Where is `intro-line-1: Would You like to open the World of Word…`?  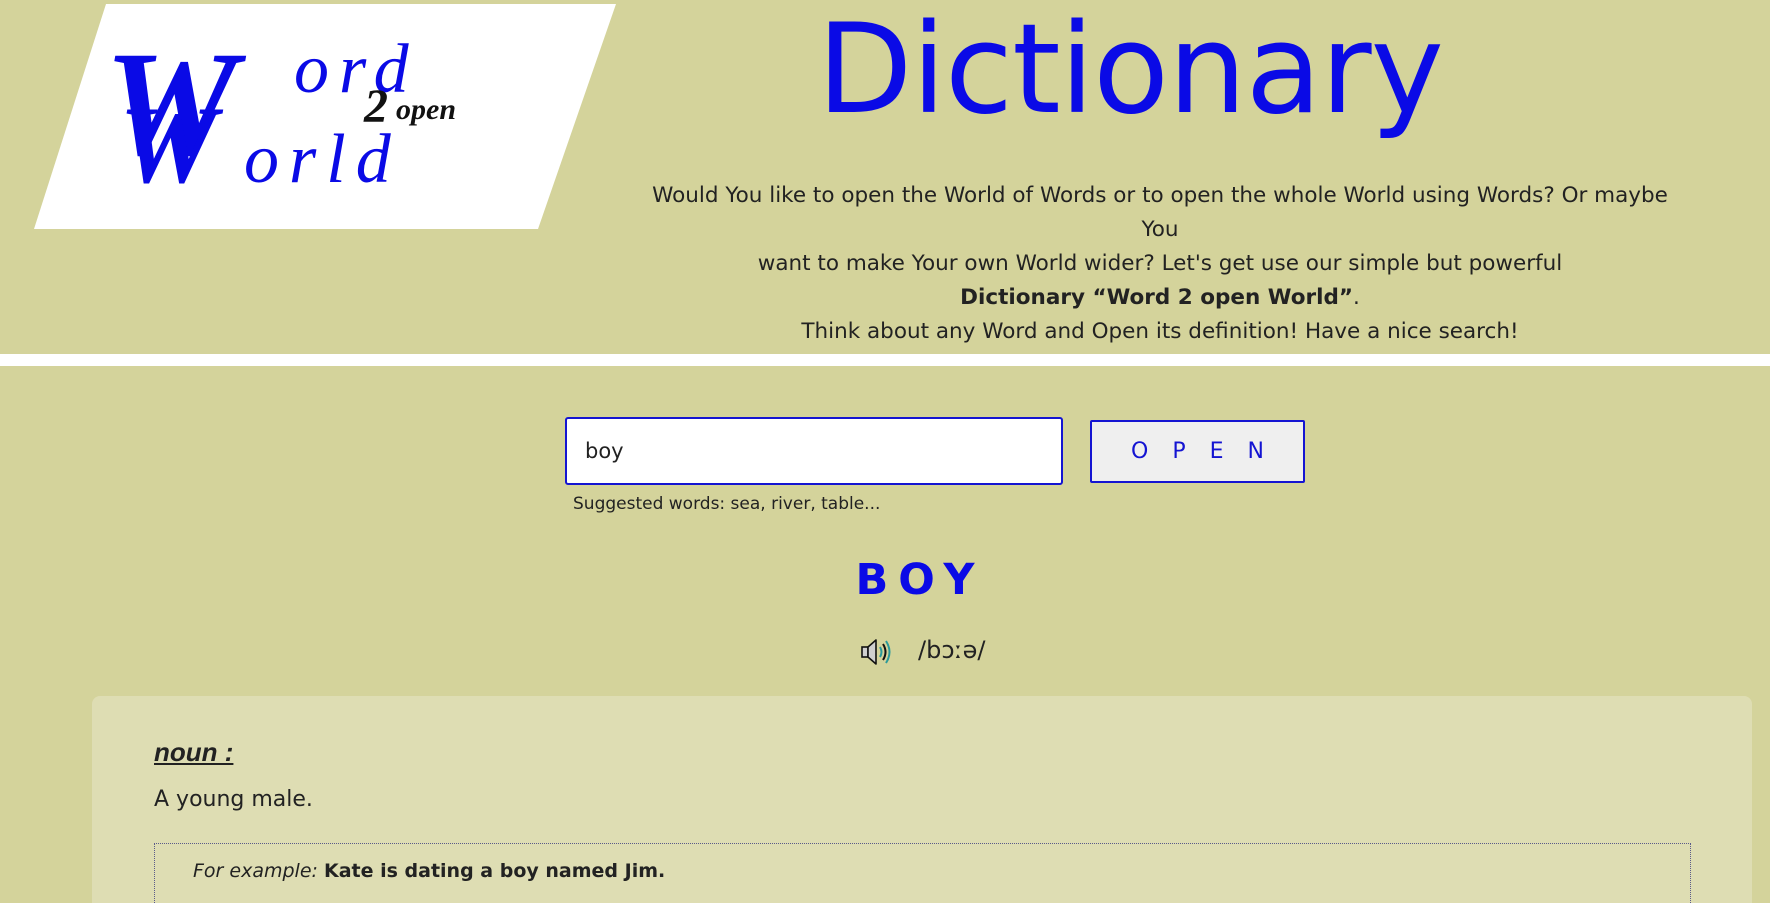
intro-line-1: Would You like to open the World of Word… is located at coordinates (1160, 212).